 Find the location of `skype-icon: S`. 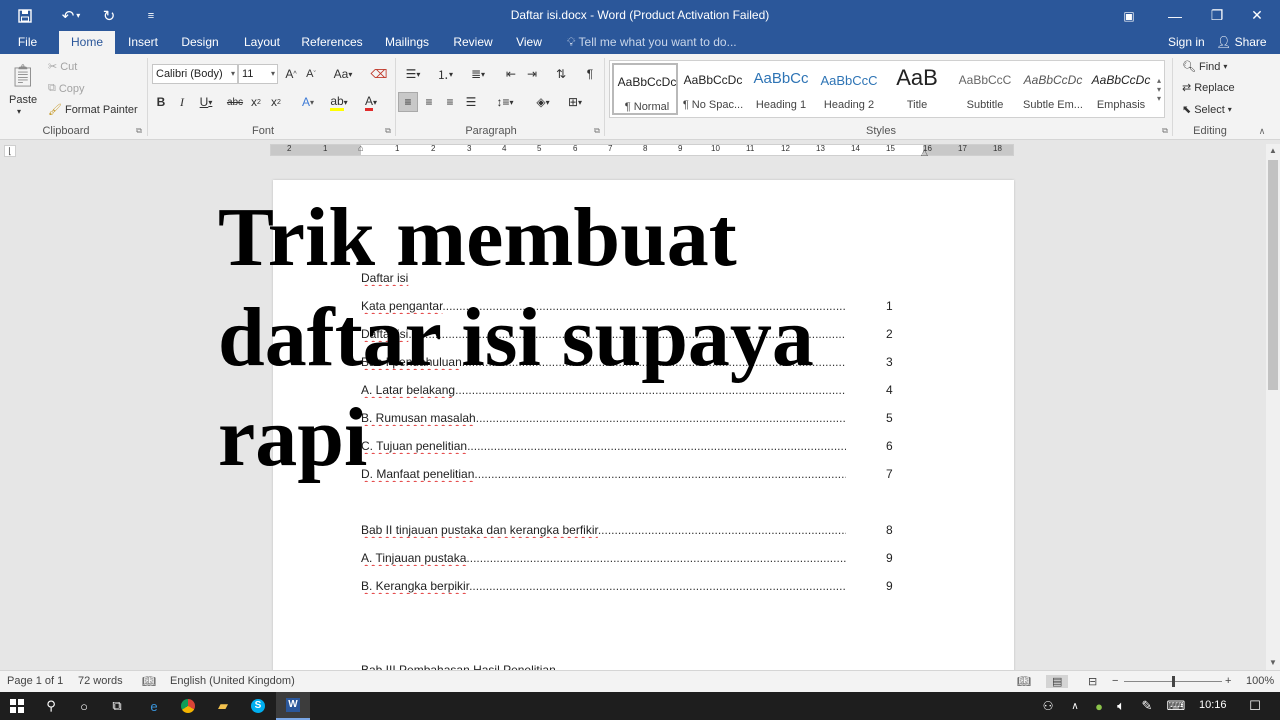

skype-icon: S is located at coordinates (258, 706).